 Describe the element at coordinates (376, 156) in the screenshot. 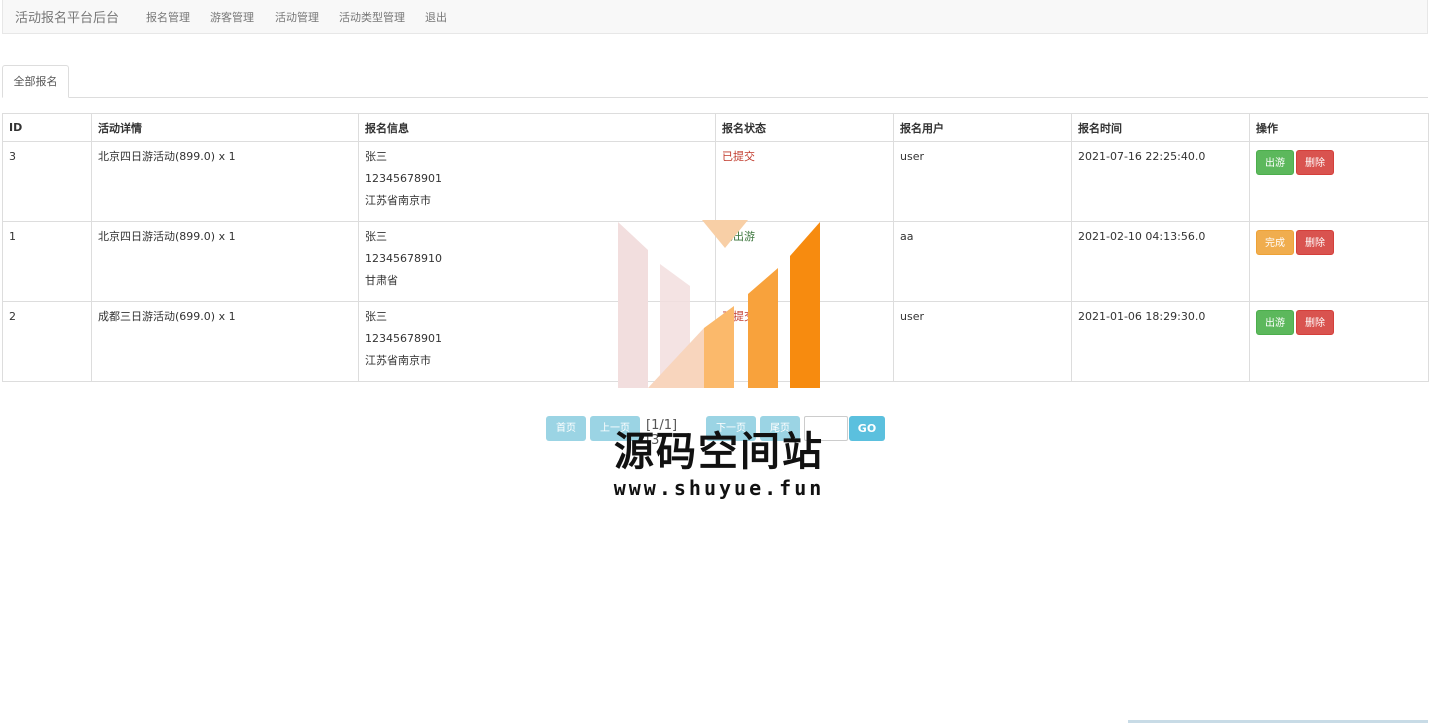

I see `cell-info-name: 张三` at that location.